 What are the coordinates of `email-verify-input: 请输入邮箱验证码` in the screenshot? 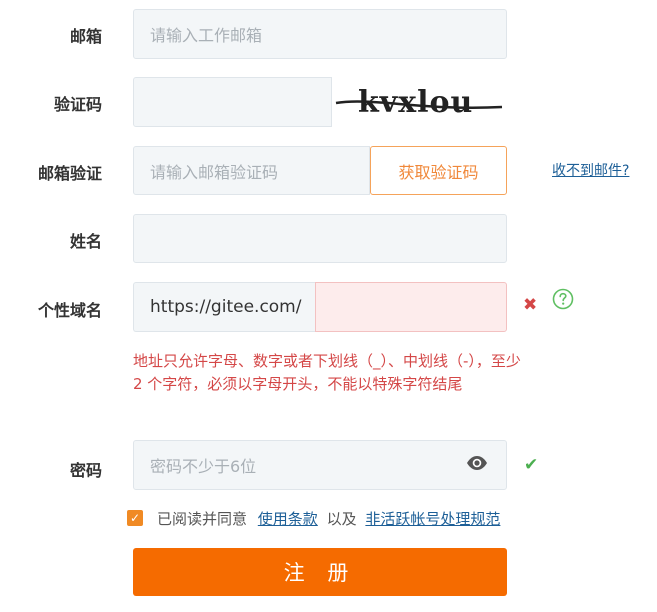 It's located at (251, 170).